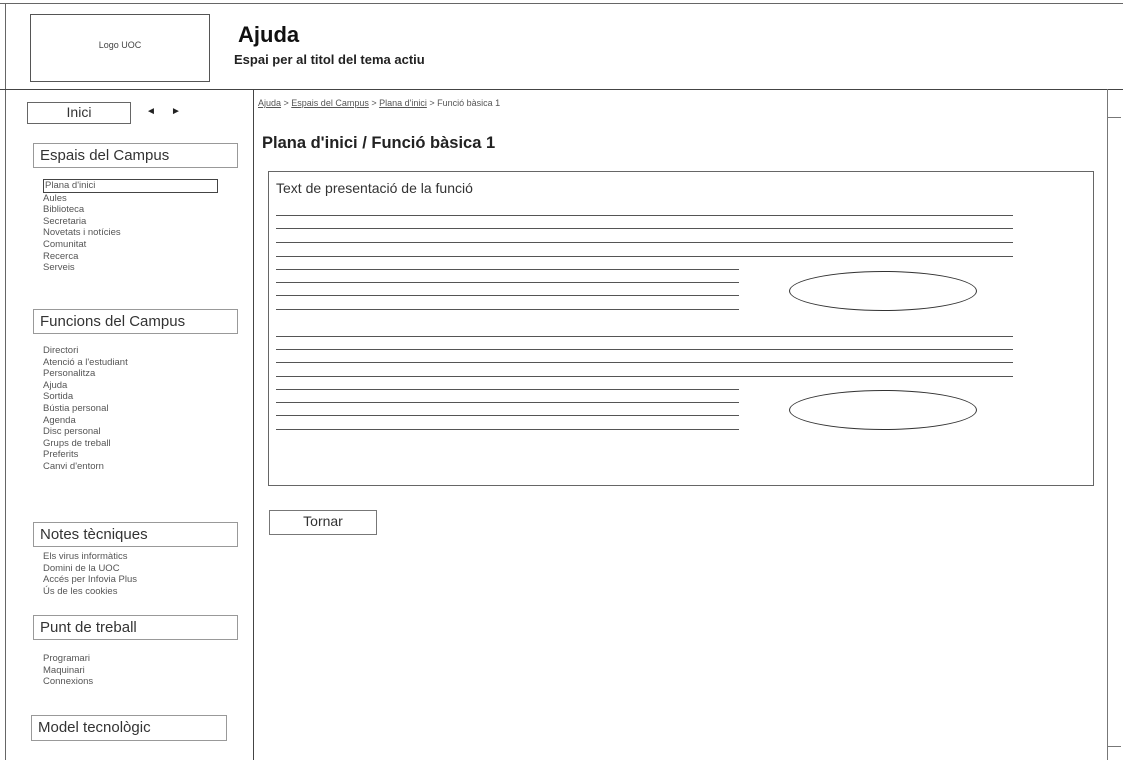 The height and width of the screenshot is (760, 1123). Describe the element at coordinates (561, 3) in the screenshot. I see `top-border` at that location.